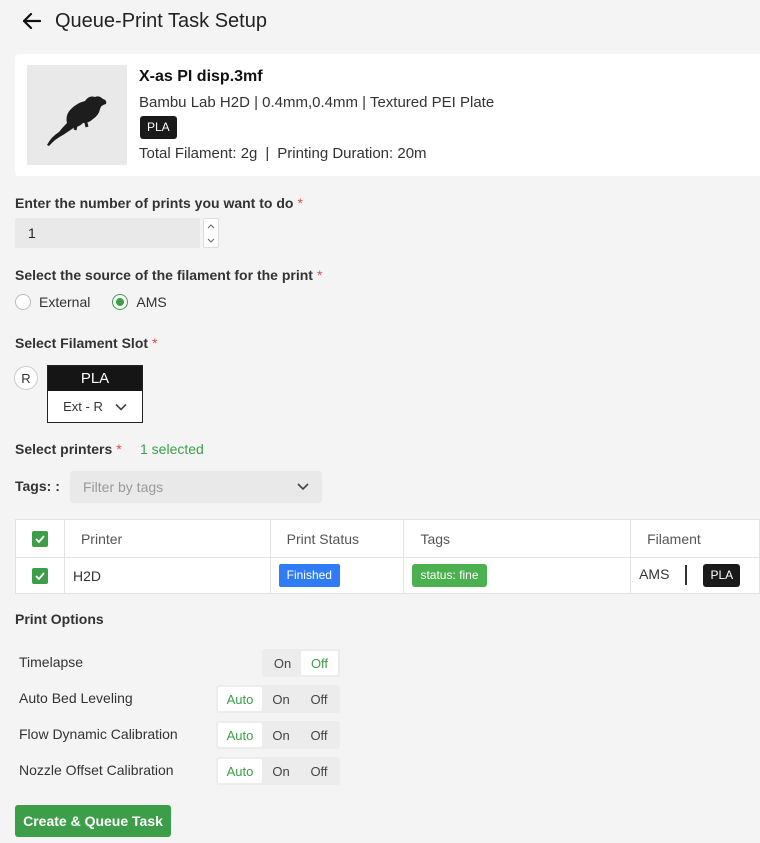 The width and height of the screenshot is (760, 843). Describe the element at coordinates (196, 487) in the screenshot. I see `tags-filter-select: Filter by tags` at that location.